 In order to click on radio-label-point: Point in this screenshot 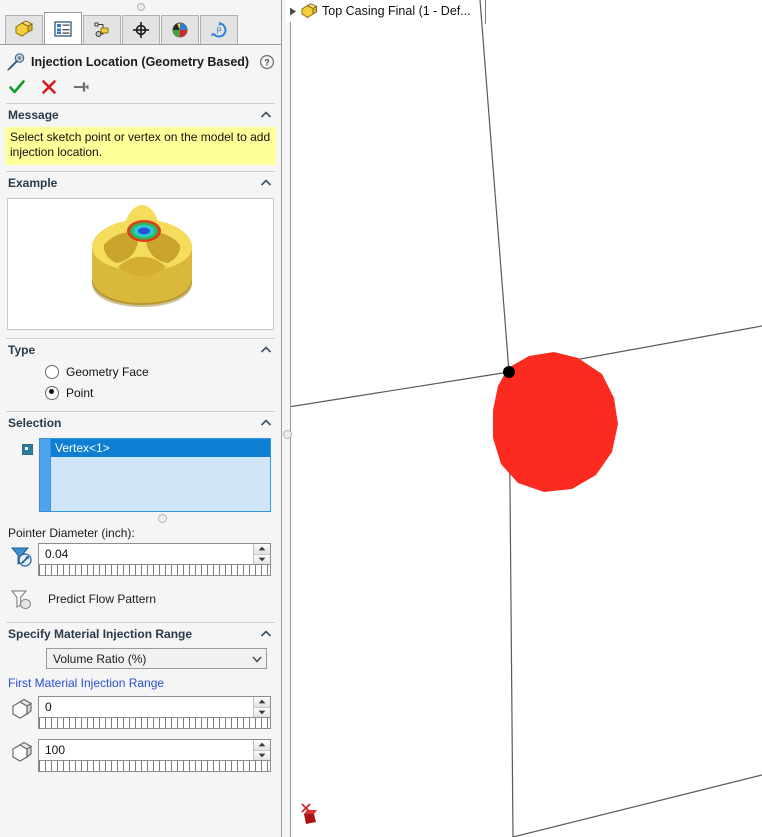, I will do `click(80, 392)`.